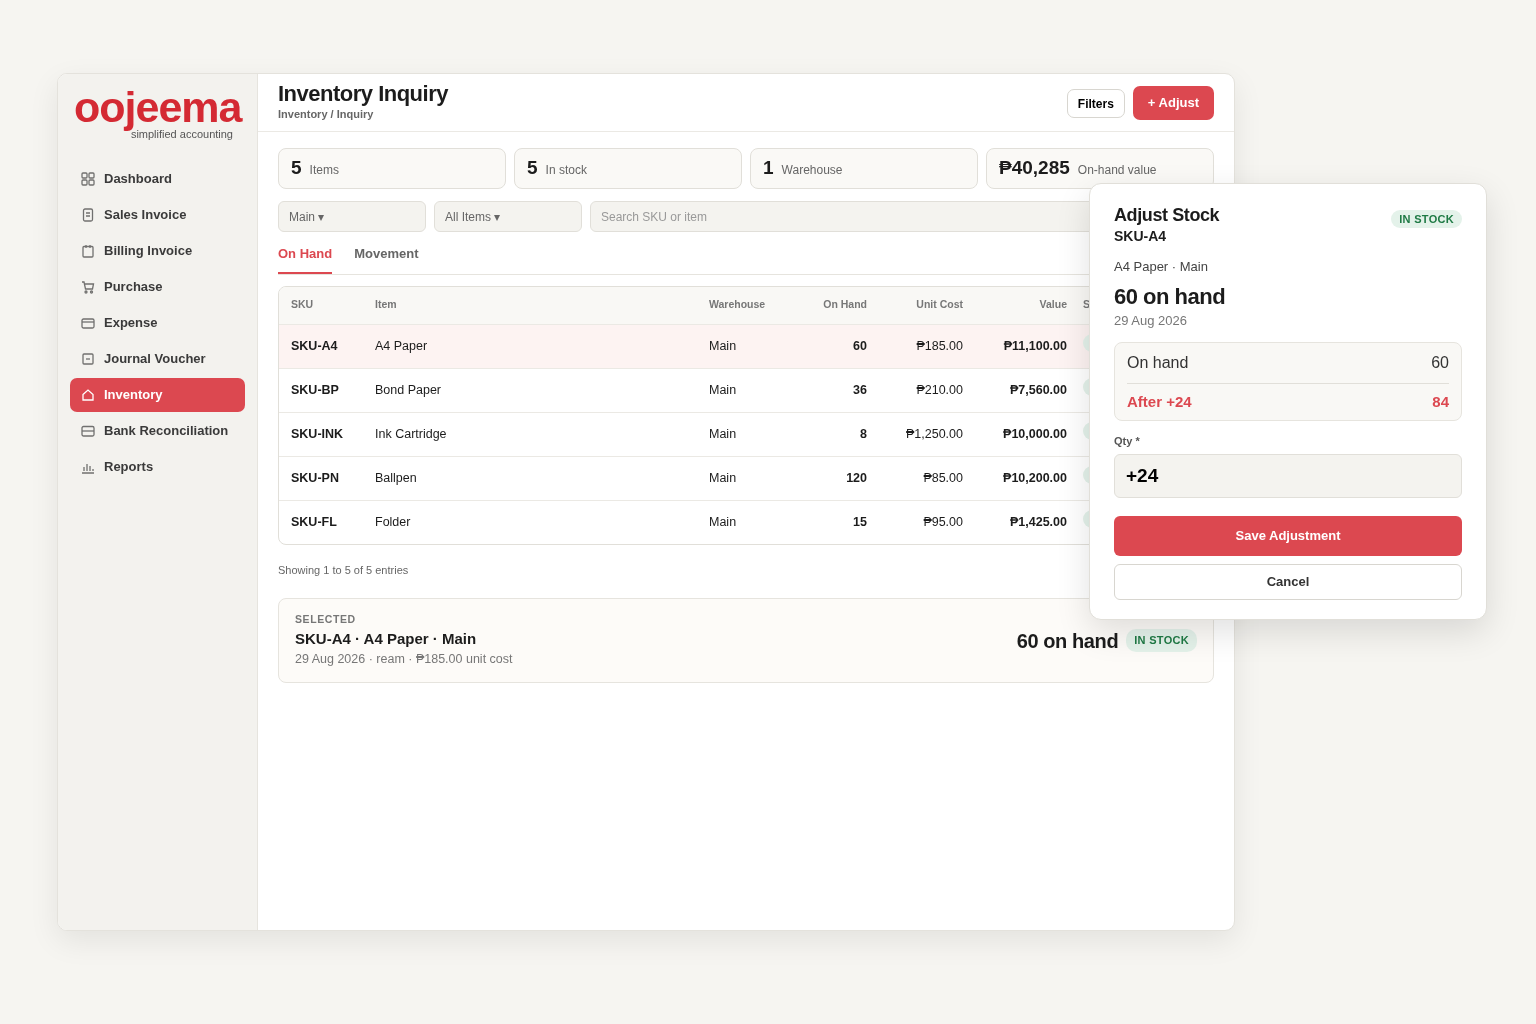 The height and width of the screenshot is (1024, 1536). I want to click on filter-dropdown: Main ▾, so click(352, 216).